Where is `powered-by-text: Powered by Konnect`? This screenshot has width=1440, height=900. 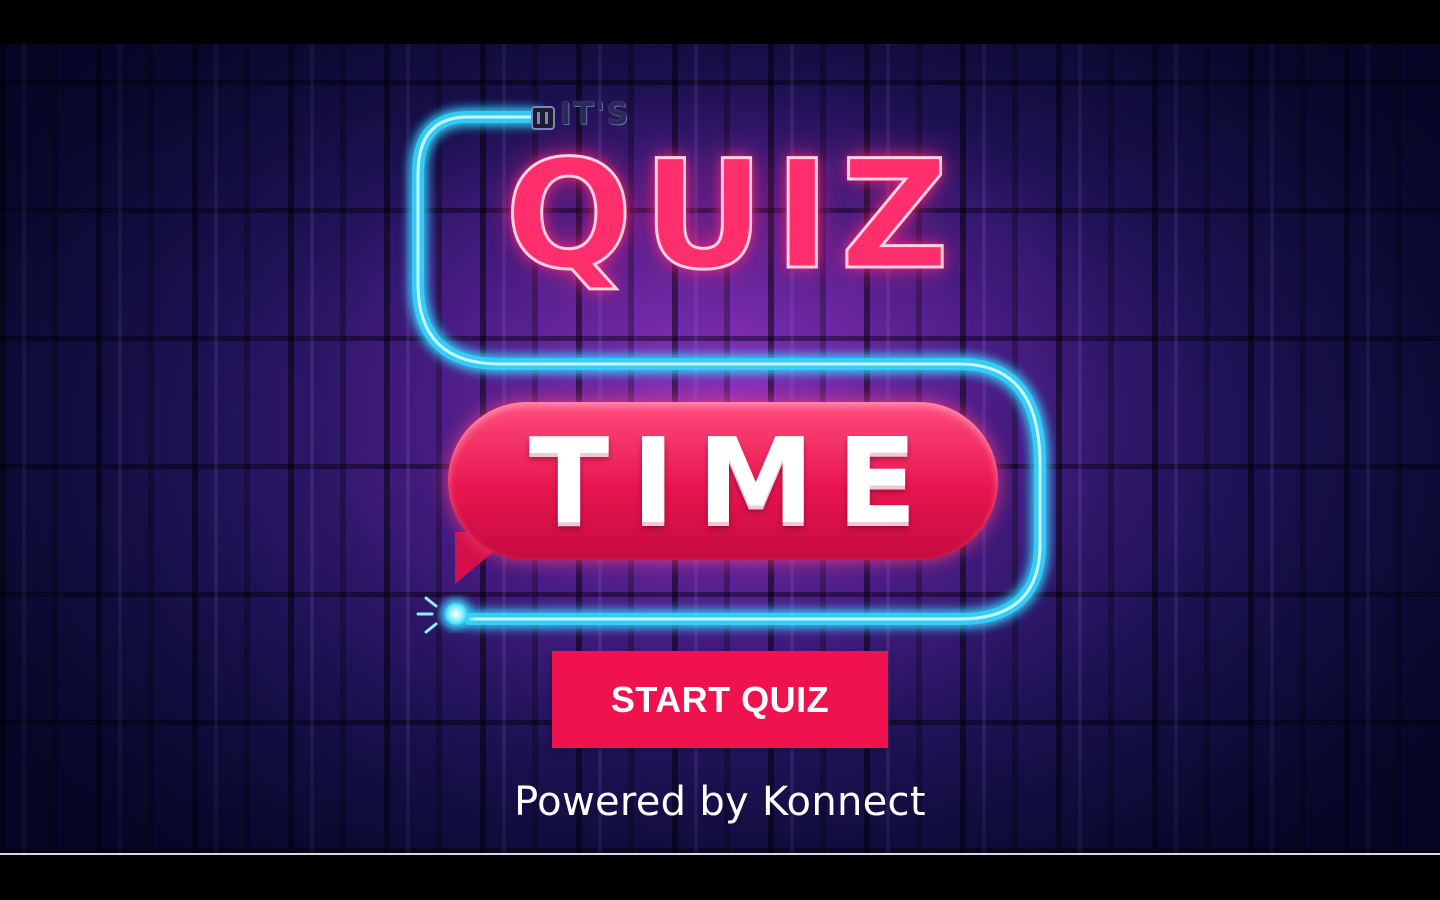 powered-by-text: Powered by Konnect is located at coordinates (720, 802).